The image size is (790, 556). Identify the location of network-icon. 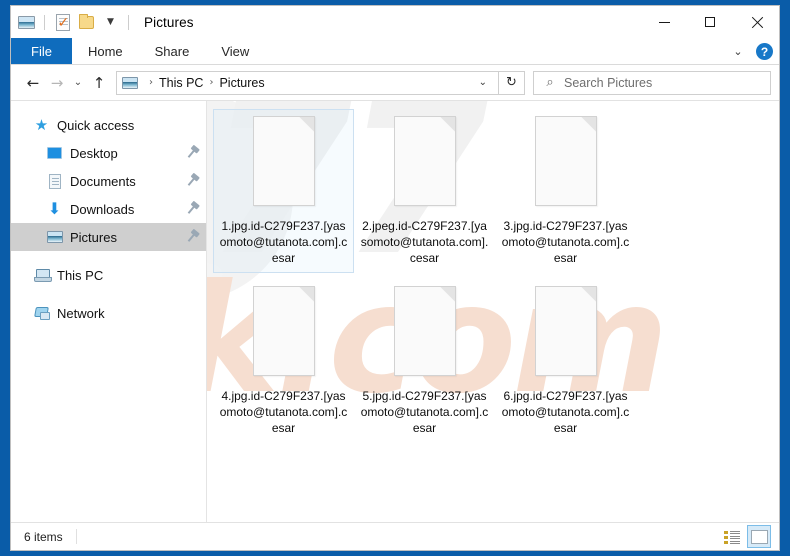
(41, 313).